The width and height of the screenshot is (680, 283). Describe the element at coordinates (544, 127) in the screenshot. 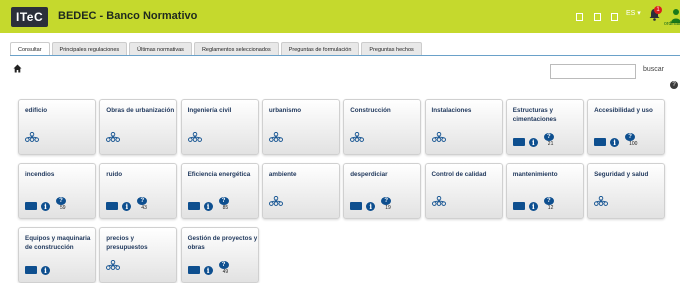

I see `category-card: Estructuras y cimentaciones i ? 21` at that location.